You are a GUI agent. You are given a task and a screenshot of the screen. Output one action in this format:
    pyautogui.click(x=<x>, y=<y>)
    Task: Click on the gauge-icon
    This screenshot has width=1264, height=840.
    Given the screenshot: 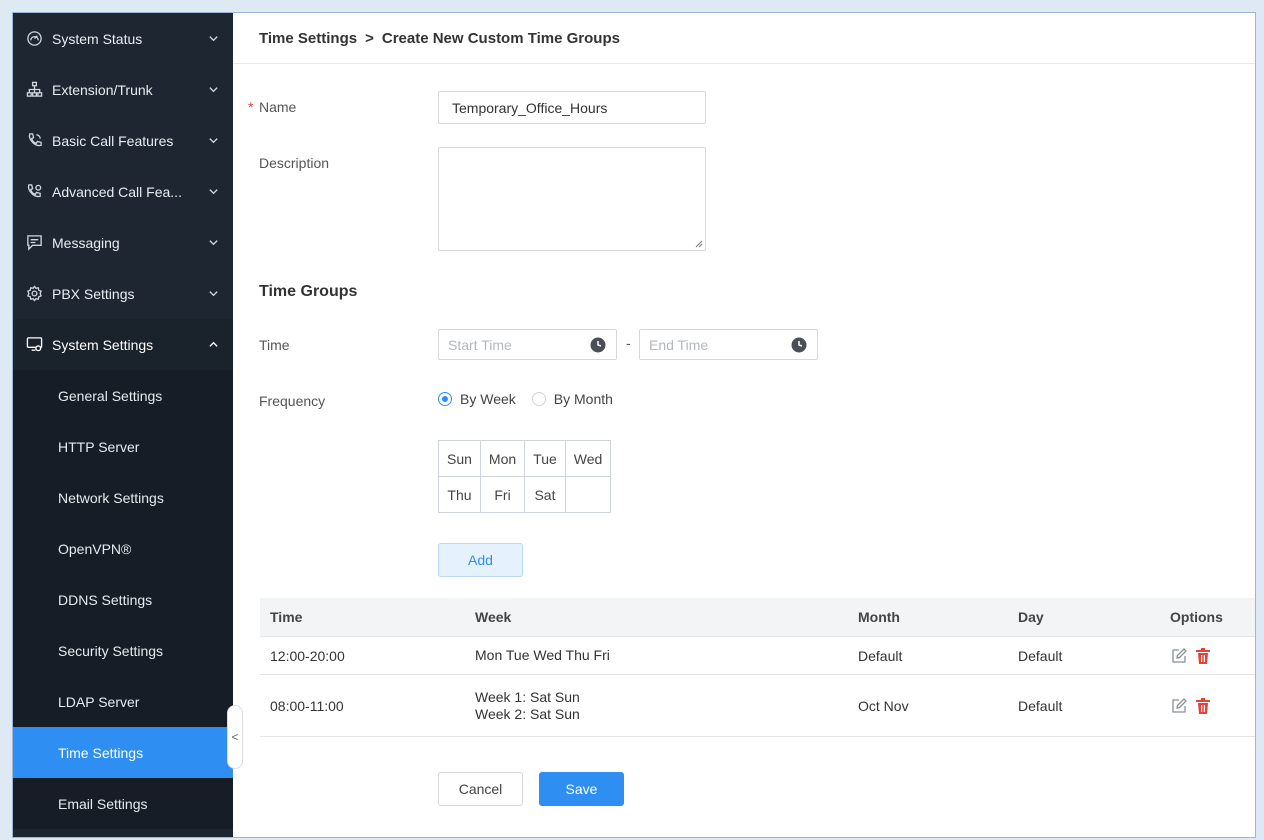 What is the action you would take?
    pyautogui.click(x=34, y=39)
    